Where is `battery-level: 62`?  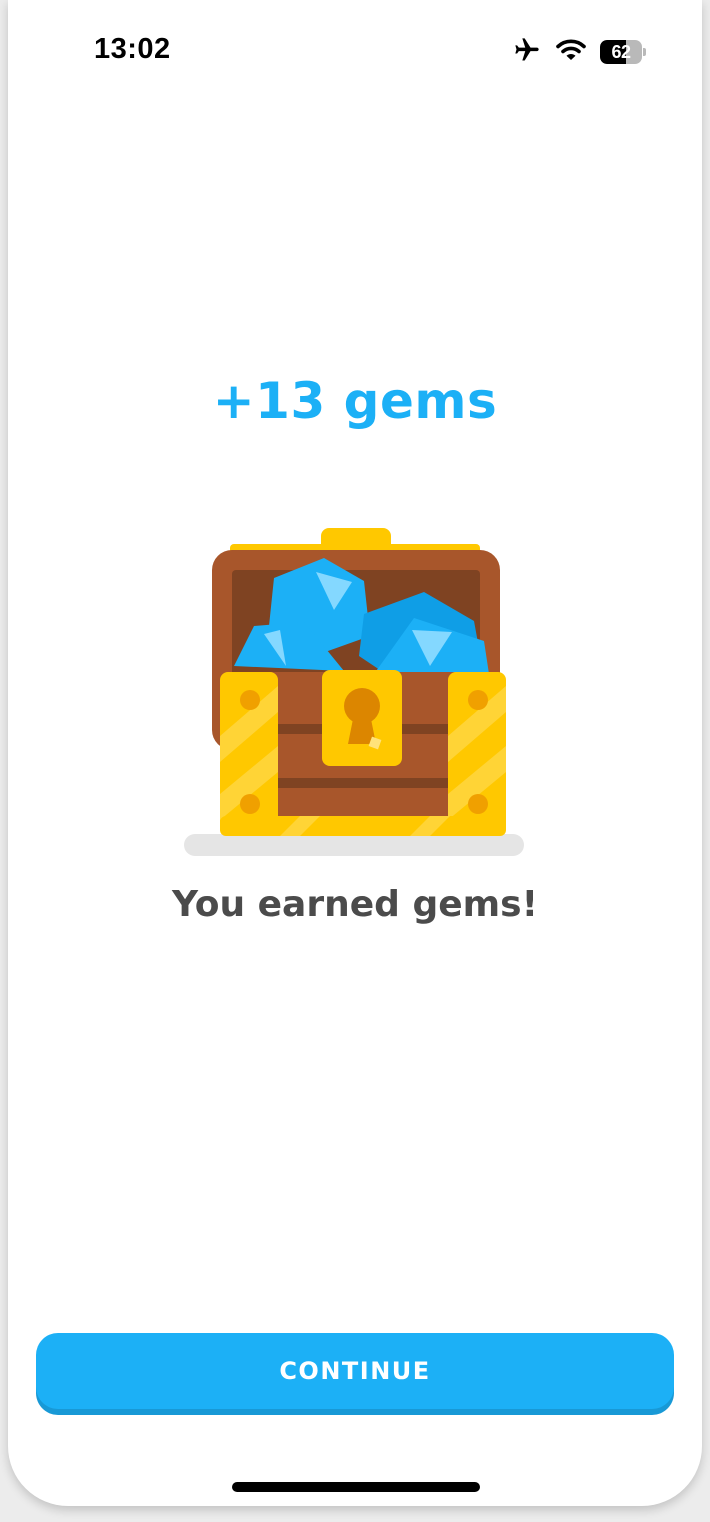
battery-level: 62 is located at coordinates (621, 51).